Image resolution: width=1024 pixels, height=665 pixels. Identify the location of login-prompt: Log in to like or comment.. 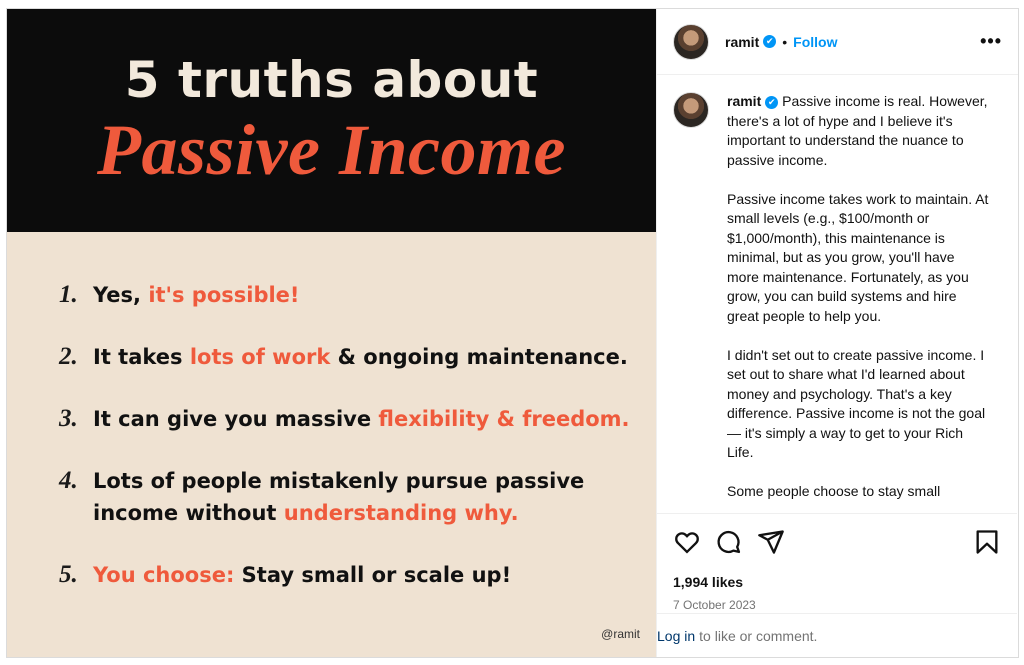
(837, 635).